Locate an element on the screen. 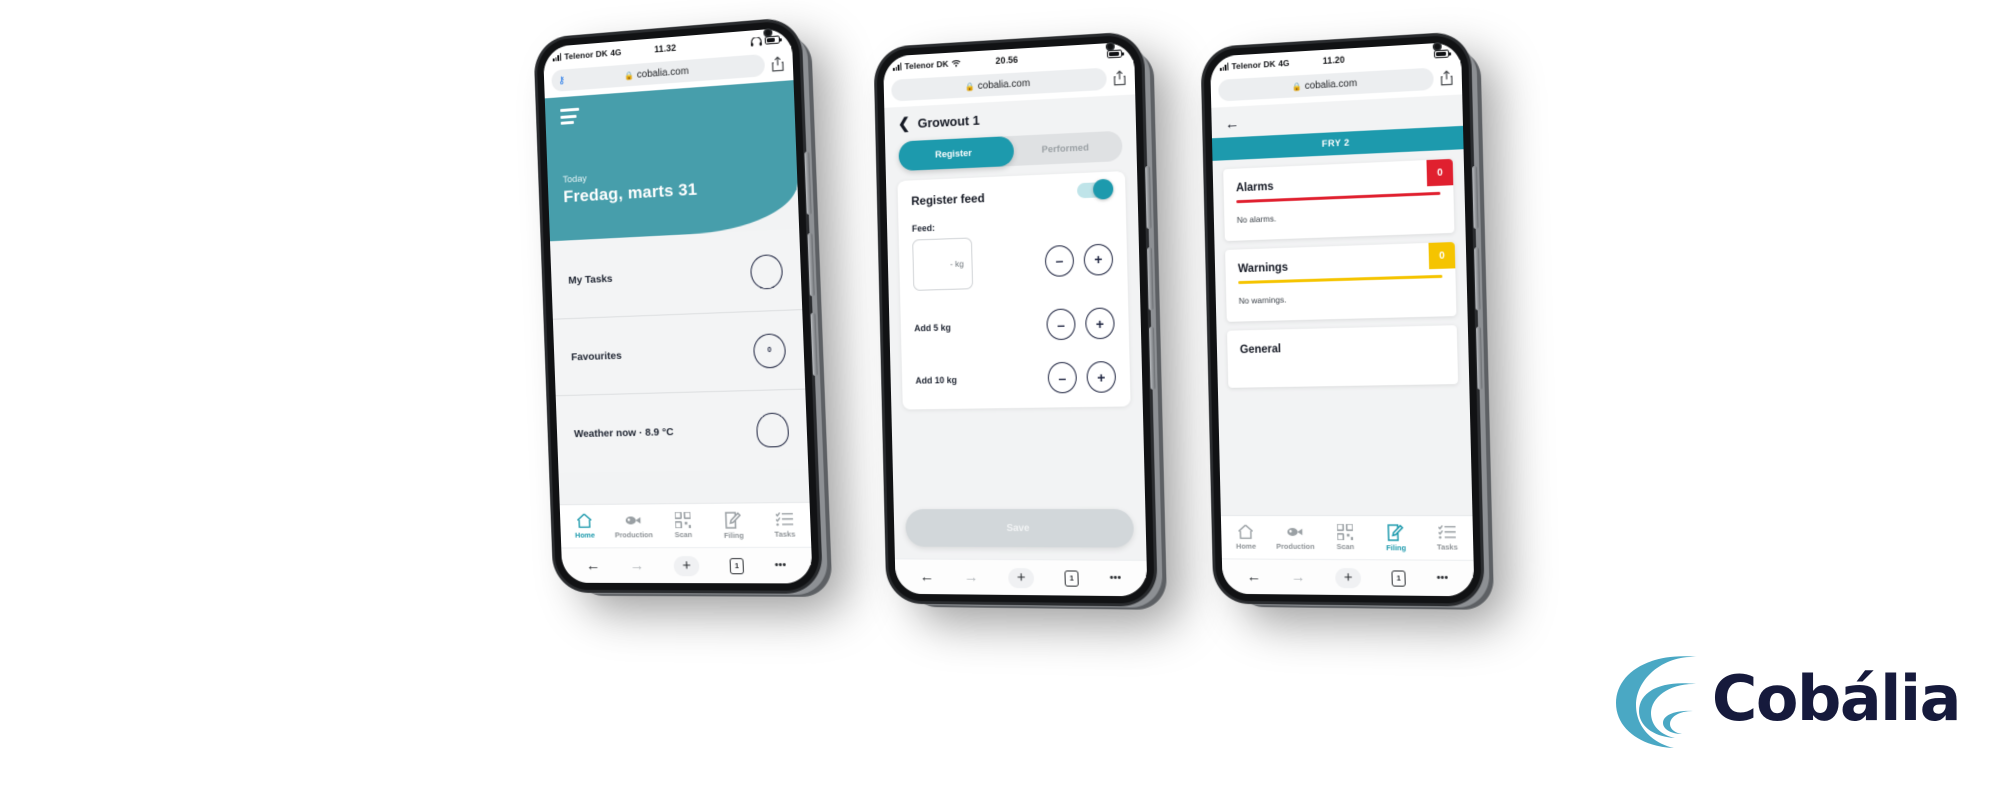 This screenshot has width=2000, height=797. add10-plus-button: + is located at coordinates (1101, 377).